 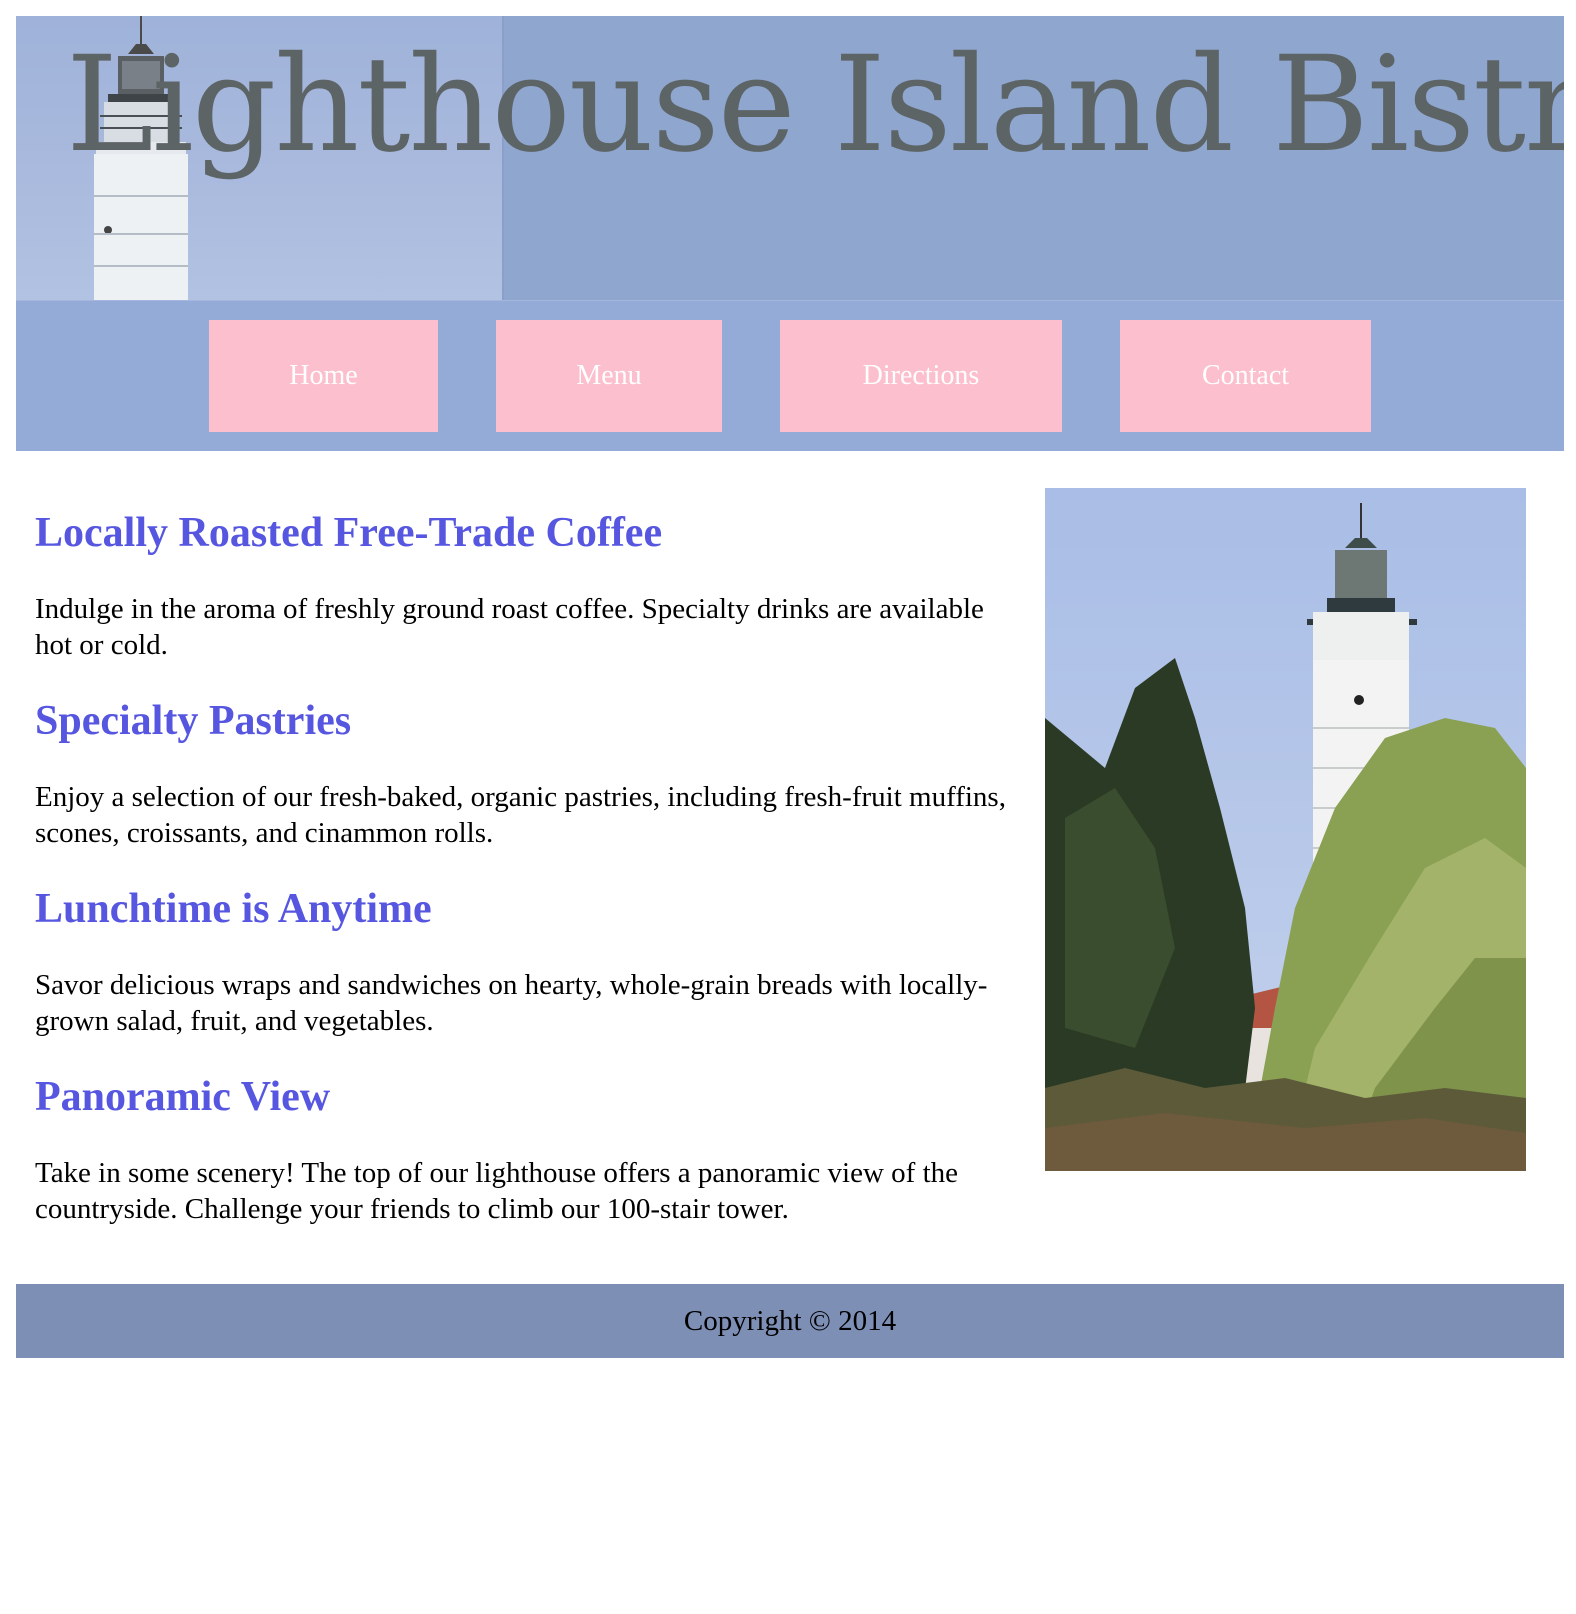 I want to click on copyright-text: Copyright © 2014, so click(x=790, y=1320).